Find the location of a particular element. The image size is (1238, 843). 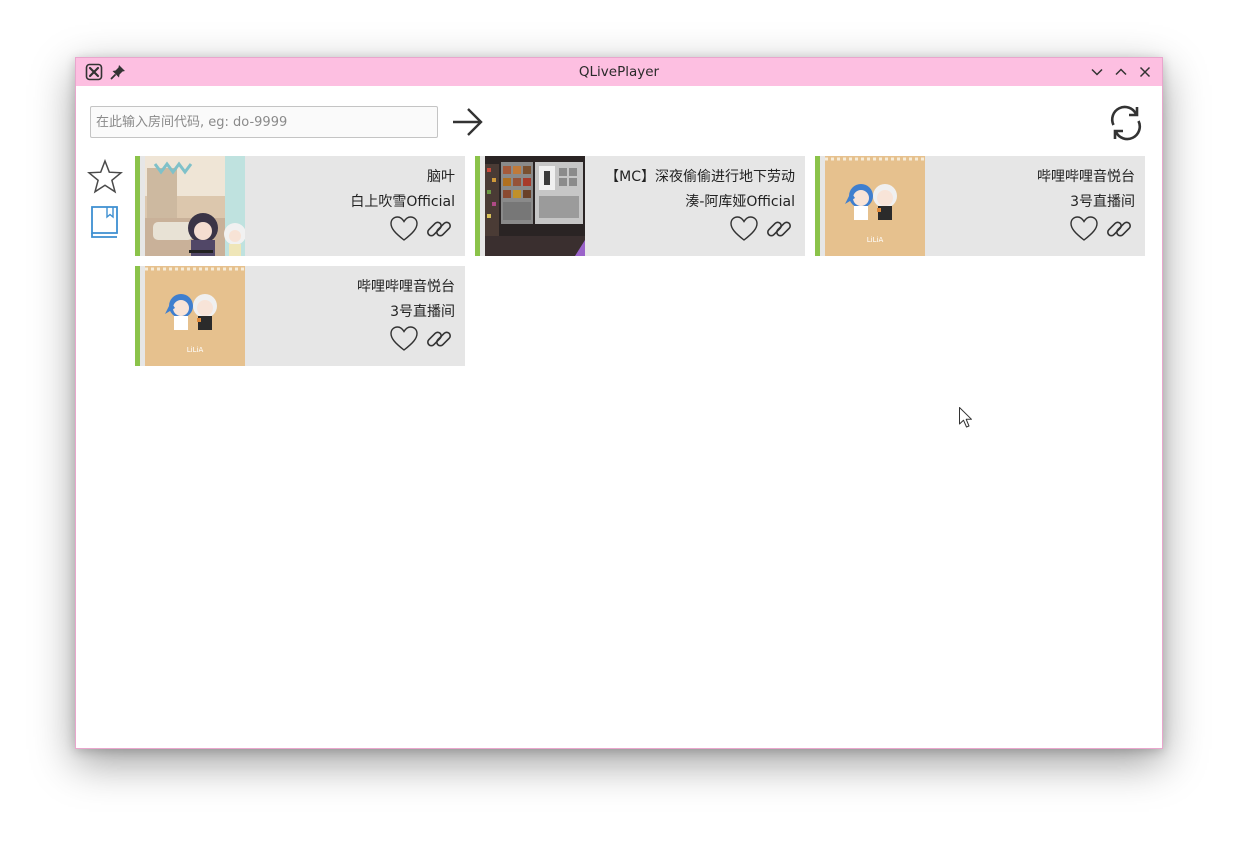

arrow-right-icon is located at coordinates (468, 122).